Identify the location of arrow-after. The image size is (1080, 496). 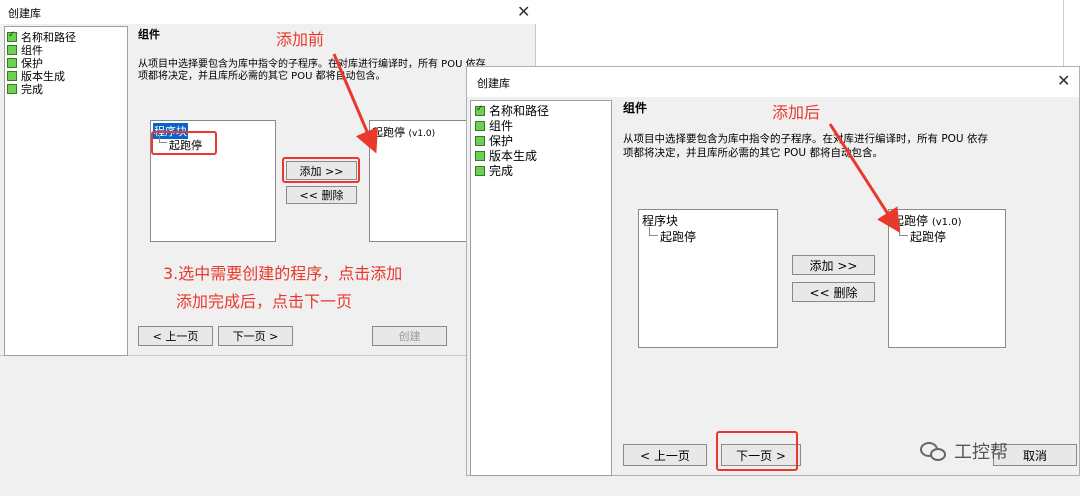
(864, 178).